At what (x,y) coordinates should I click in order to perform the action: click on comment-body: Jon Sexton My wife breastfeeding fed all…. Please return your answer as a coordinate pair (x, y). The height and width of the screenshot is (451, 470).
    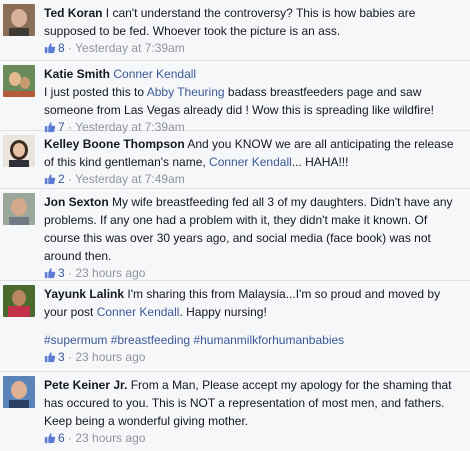
    Looking at the image, I should click on (254, 229).